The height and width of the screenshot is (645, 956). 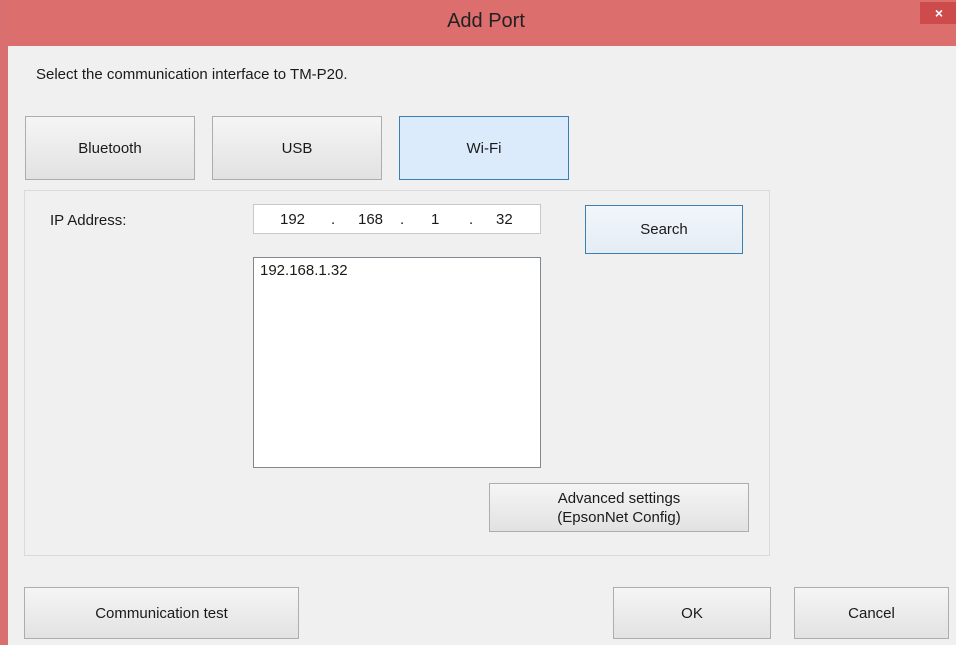 I want to click on title-bar: Add Port ×, so click(x=482, y=23).